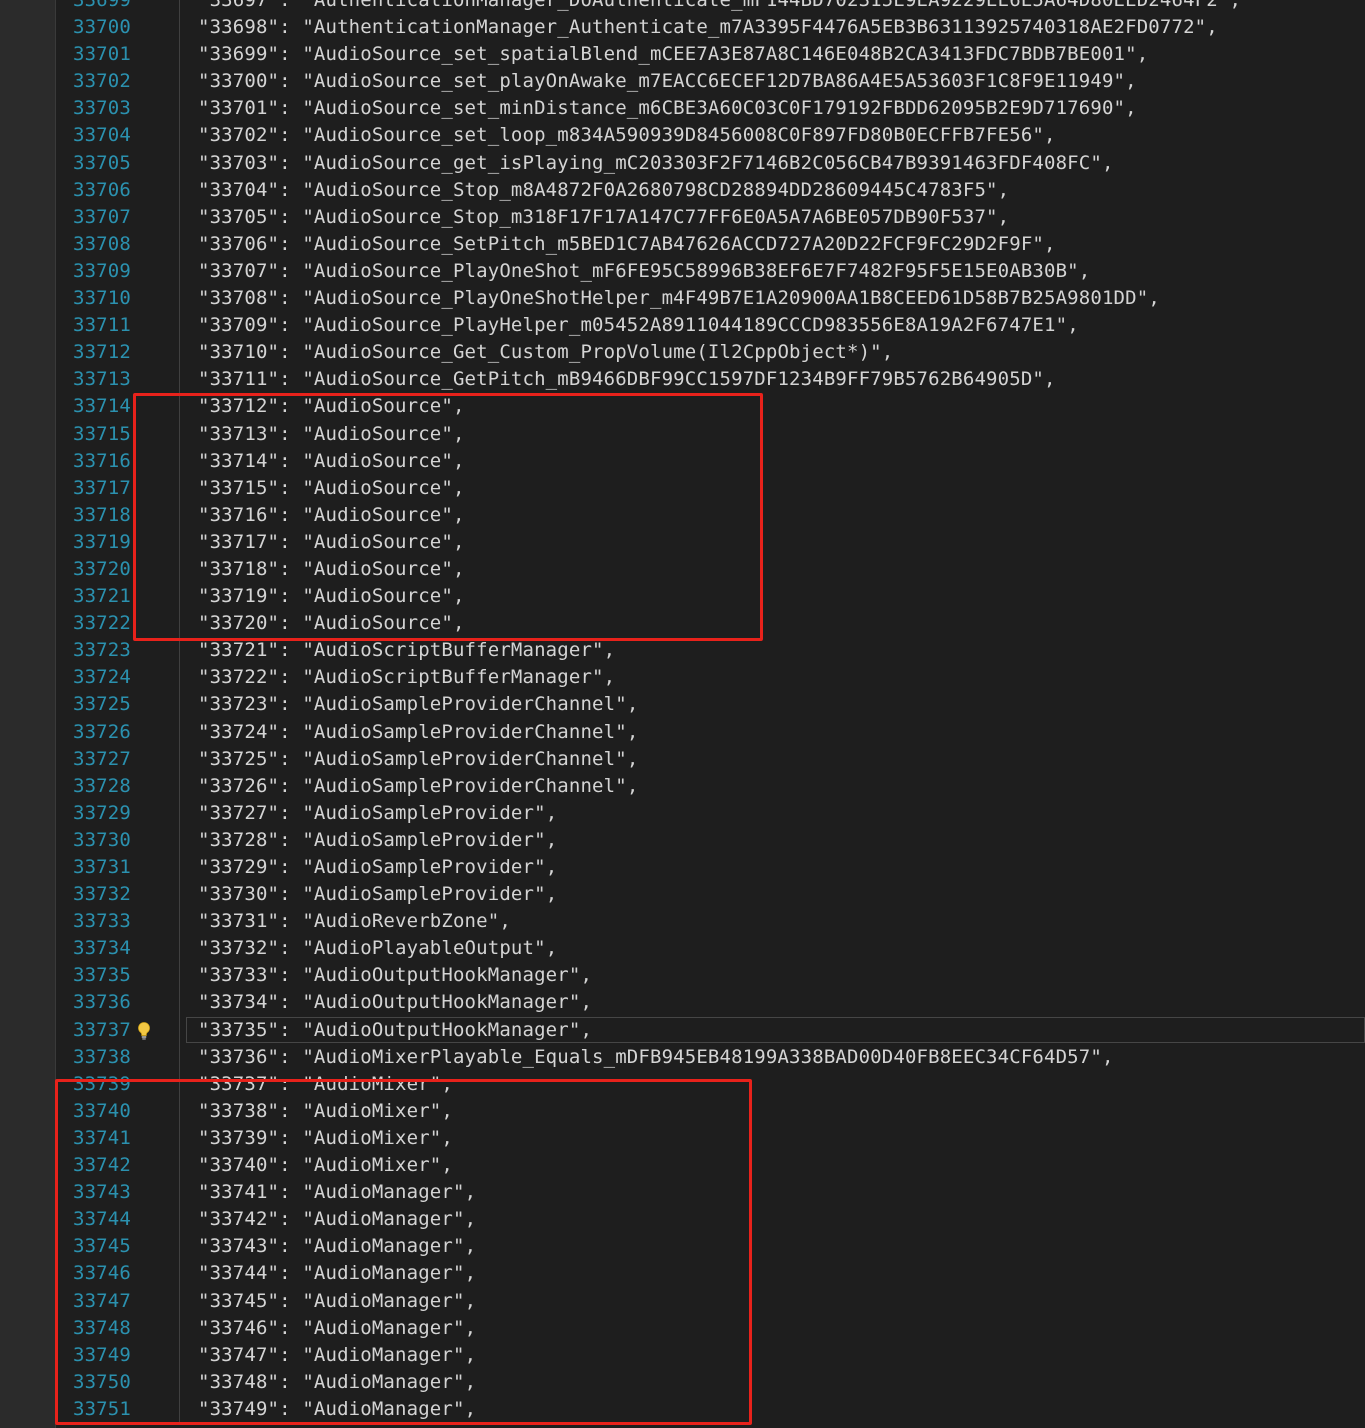 This screenshot has width=1365, height=1428. I want to click on code-text: "33721": "AudioScriptBufferManager",, so click(406, 650).